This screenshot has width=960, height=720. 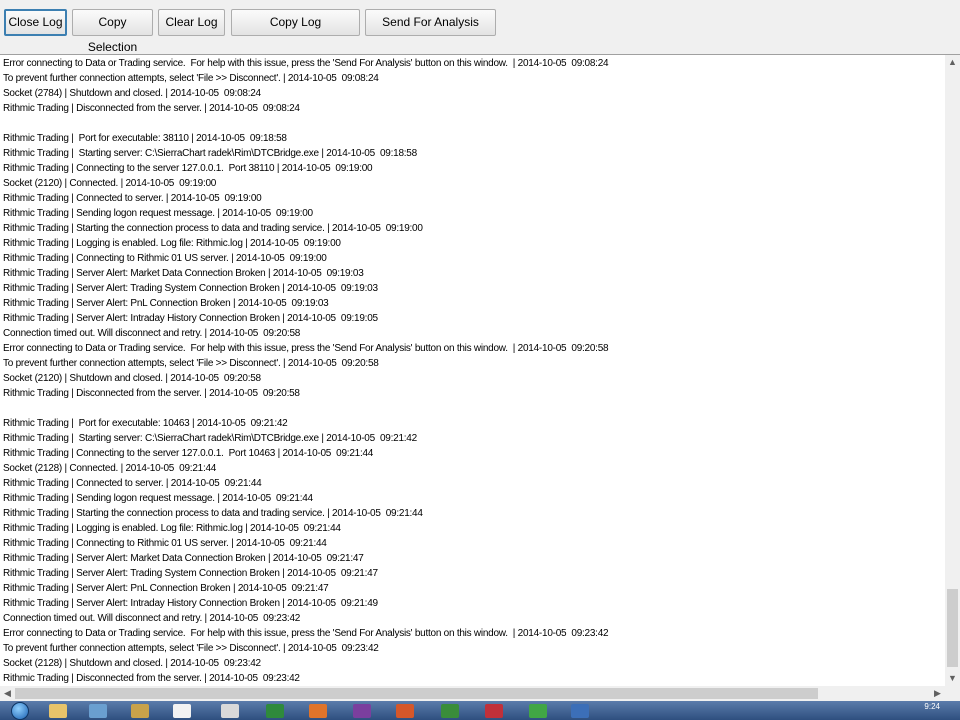 I want to click on app-icon, so click(x=230, y=711).